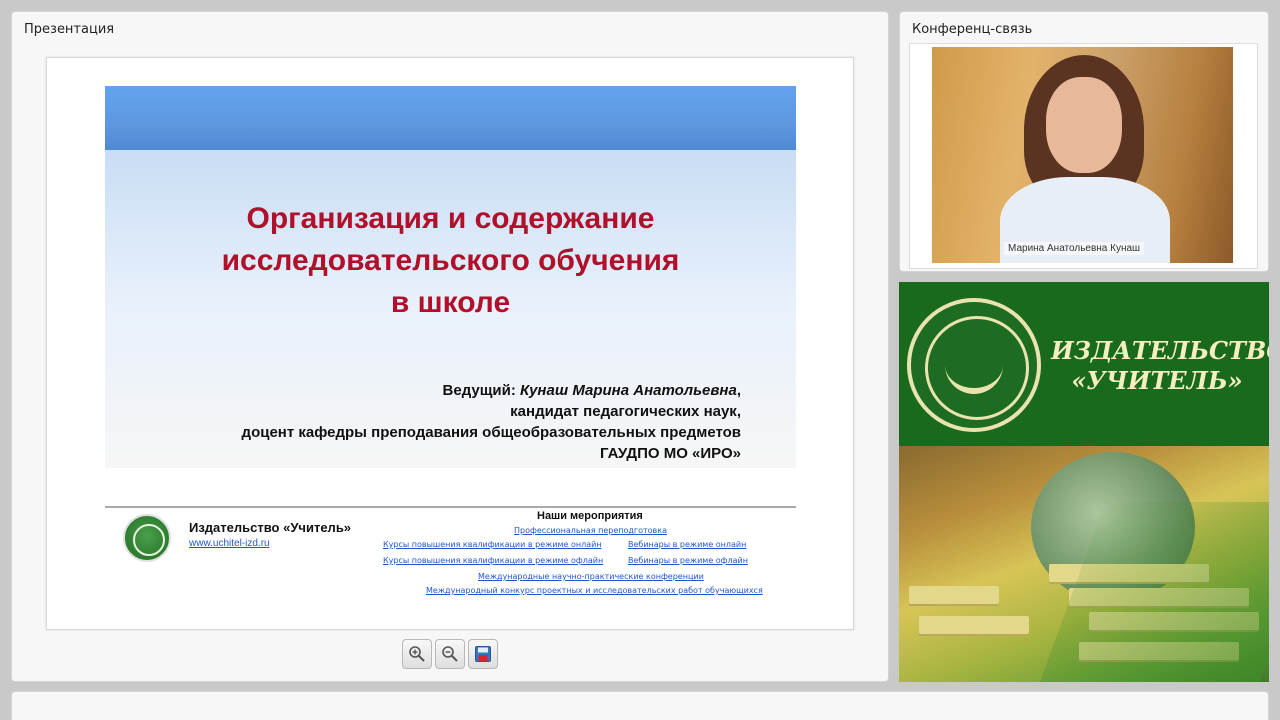 This screenshot has height=720, width=1280. What do you see at coordinates (628, 390) in the screenshot?
I see `presenter-name: Кунаш Марина Анатольевна` at bounding box center [628, 390].